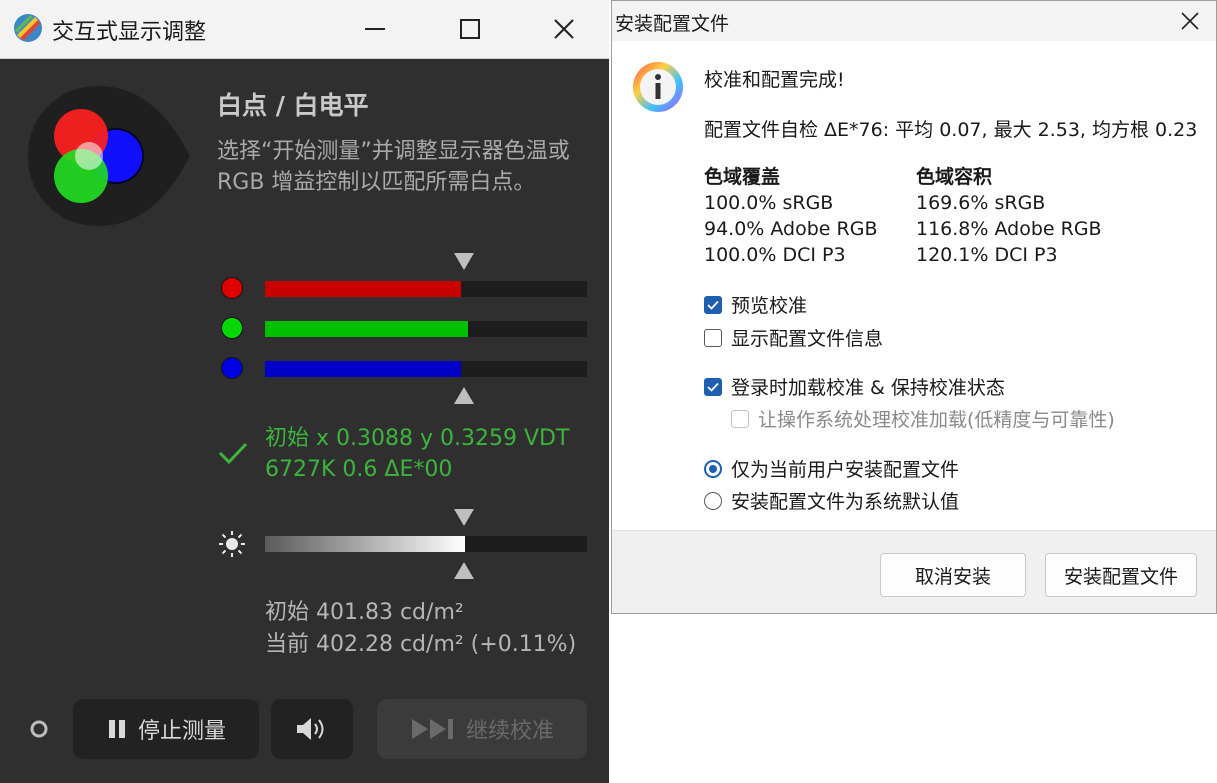  I want to click on sound-toggle-button, so click(312, 729).